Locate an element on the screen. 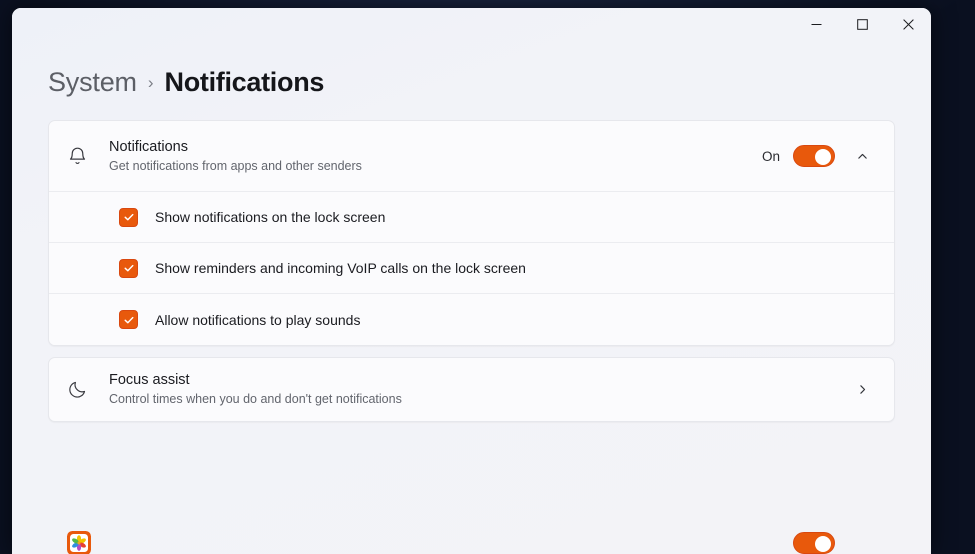 The width and height of the screenshot is (975, 554). minimize-icon is located at coordinates (816, 24).